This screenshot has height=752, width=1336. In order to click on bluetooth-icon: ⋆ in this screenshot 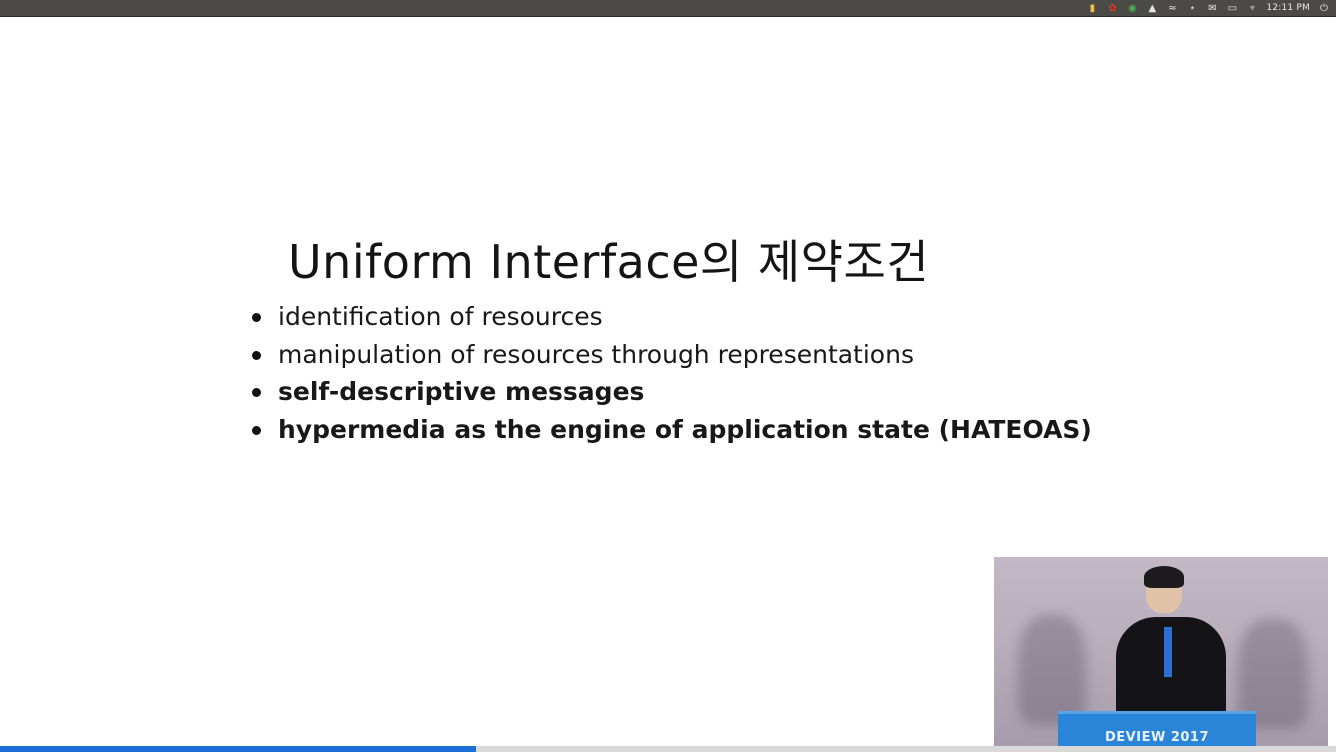, I will do `click(1192, 9)`.